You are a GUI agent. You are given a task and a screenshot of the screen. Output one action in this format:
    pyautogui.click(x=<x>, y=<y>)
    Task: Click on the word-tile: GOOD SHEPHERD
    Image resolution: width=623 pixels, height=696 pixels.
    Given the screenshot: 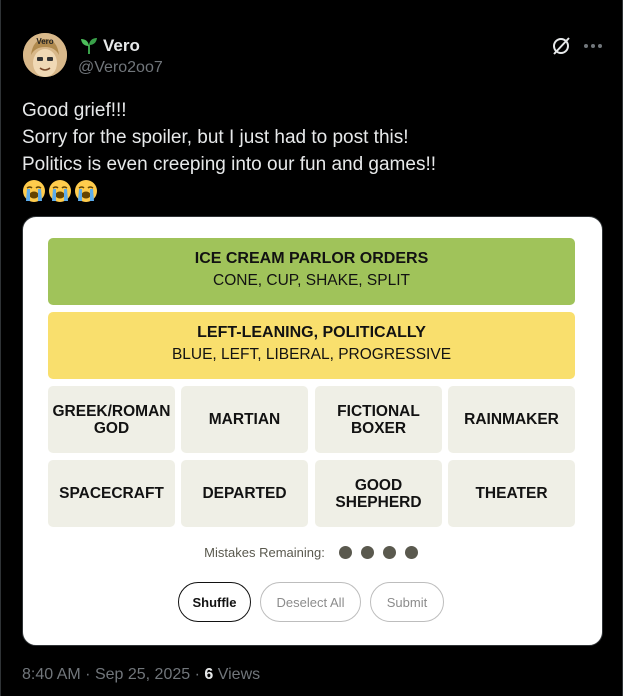 What is the action you would take?
    pyautogui.click(x=378, y=493)
    